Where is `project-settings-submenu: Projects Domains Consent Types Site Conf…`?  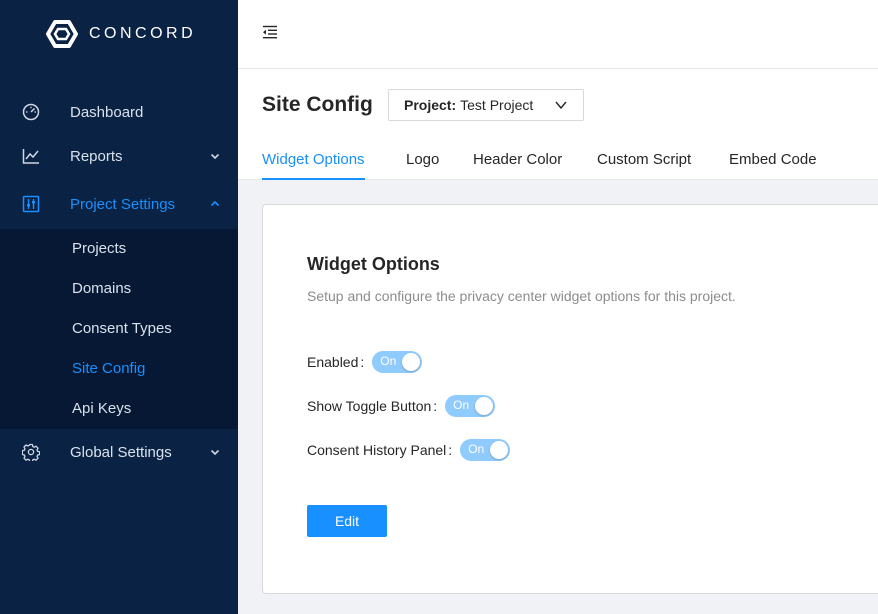
project-settings-submenu: Projects Domains Consent Types Site Conf… is located at coordinates (119, 329).